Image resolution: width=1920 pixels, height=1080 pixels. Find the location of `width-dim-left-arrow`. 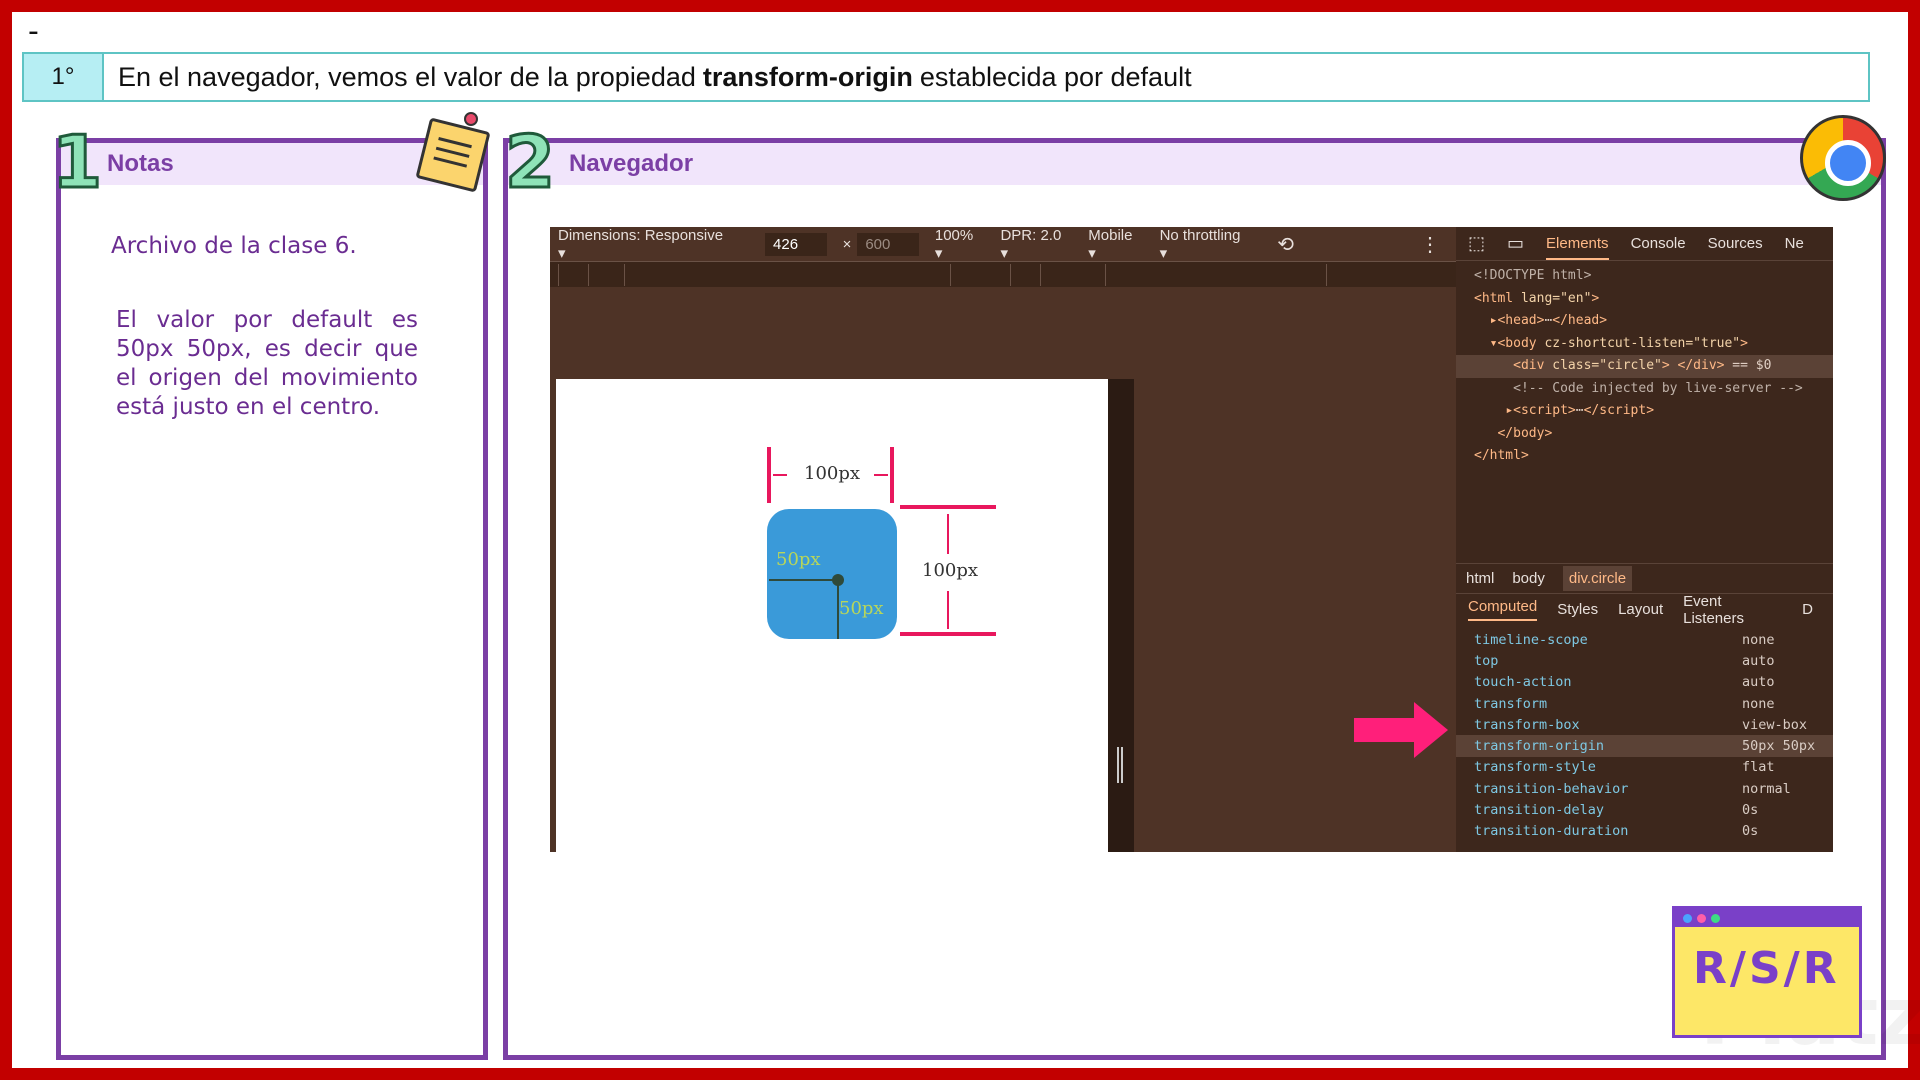

width-dim-left-arrow is located at coordinates (780, 475).